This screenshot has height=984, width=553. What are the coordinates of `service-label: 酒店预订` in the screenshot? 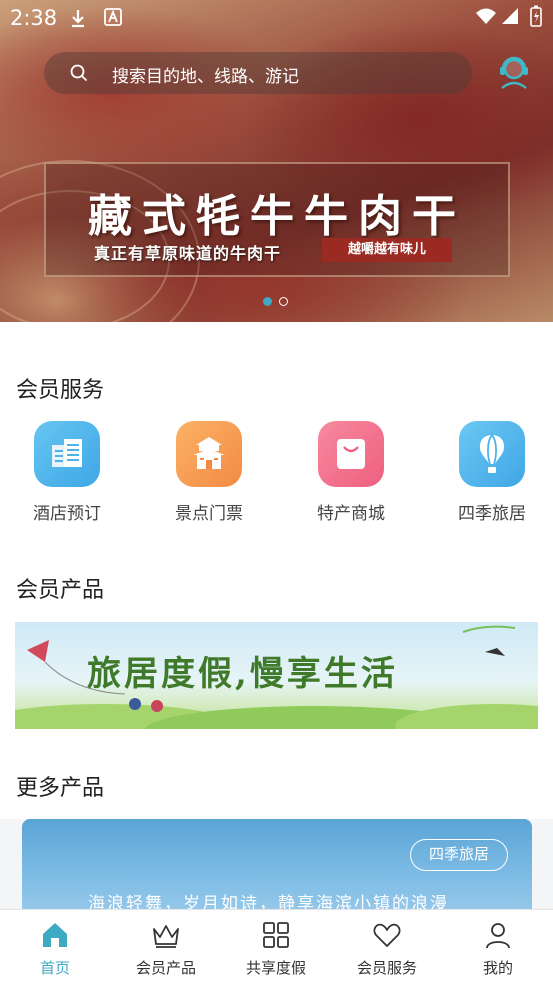 It's located at (67, 514).